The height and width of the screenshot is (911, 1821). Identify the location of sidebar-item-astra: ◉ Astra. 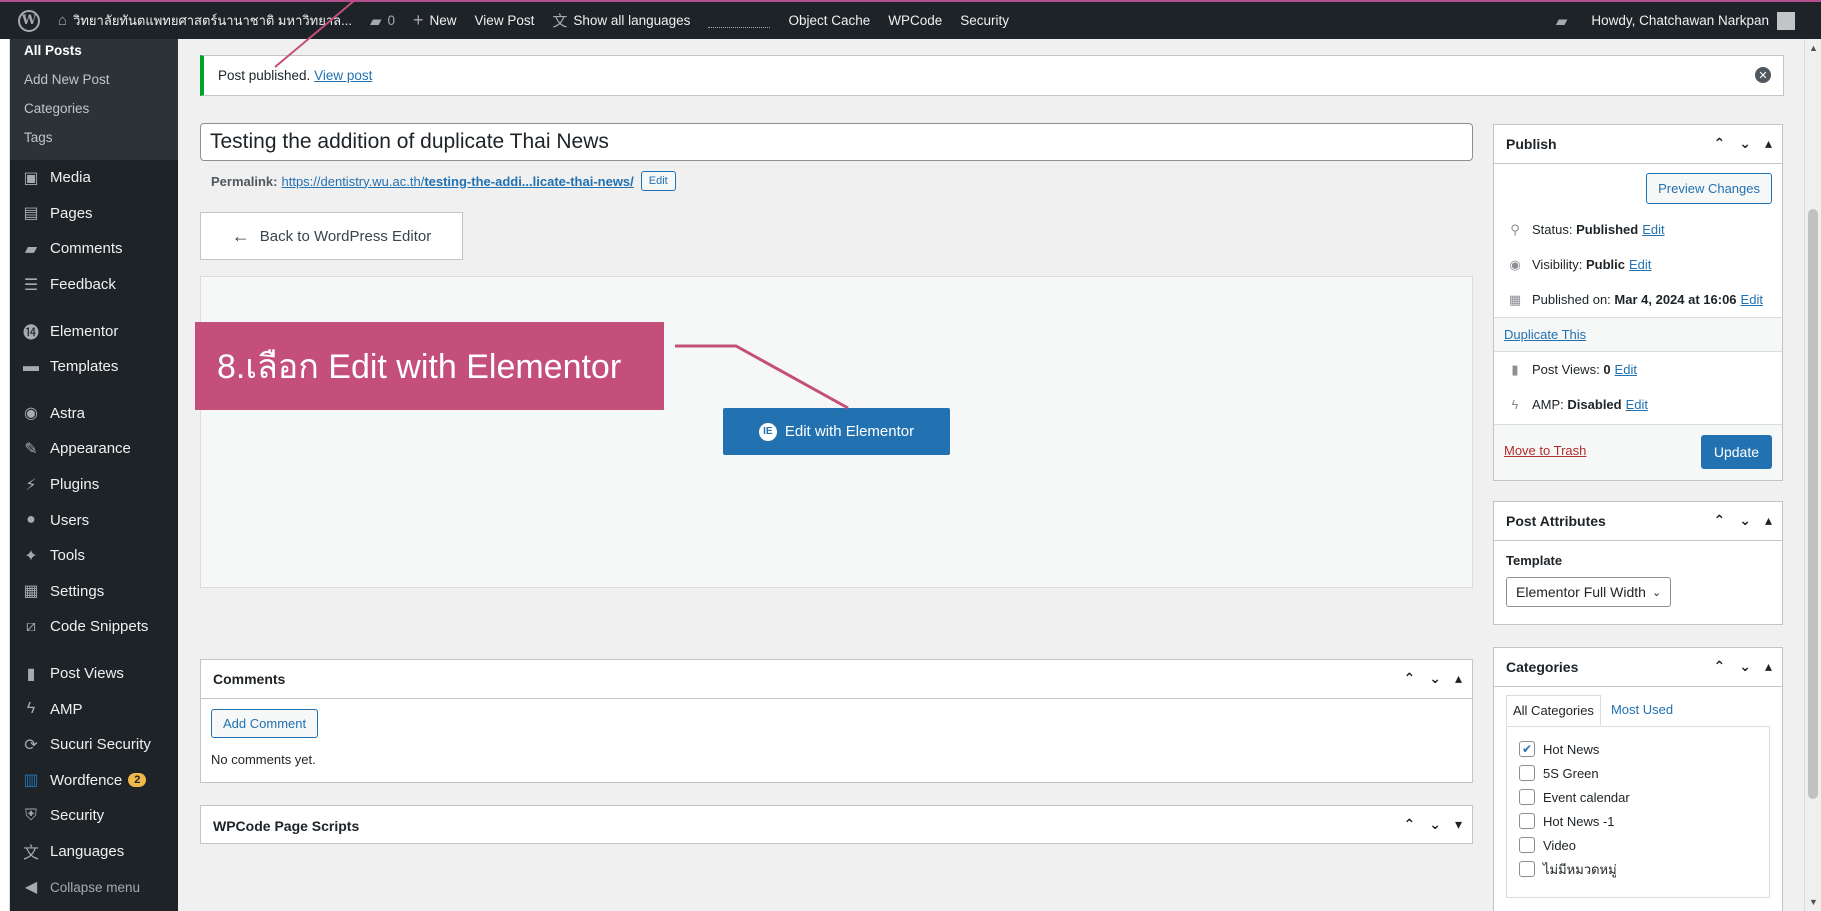
(94, 414).